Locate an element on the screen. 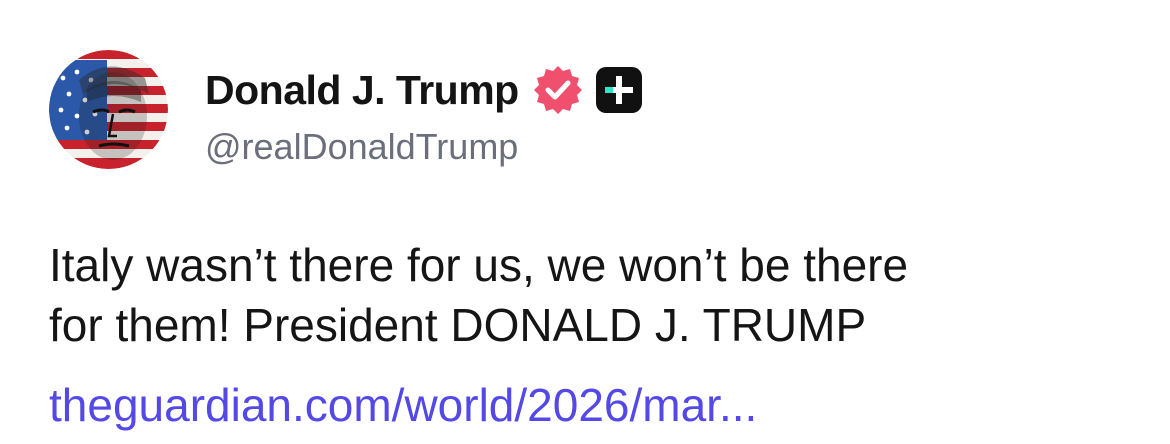 This screenshot has width=1170, height=444. author-avatar is located at coordinates (108, 109).